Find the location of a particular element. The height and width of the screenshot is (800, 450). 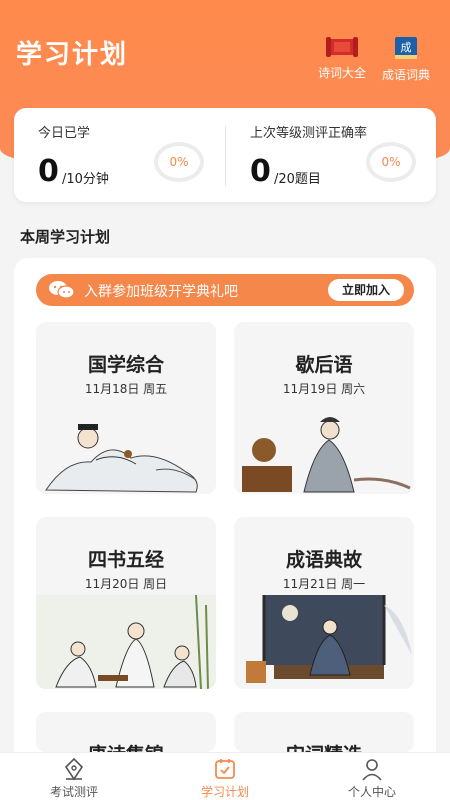

today-progress-percent: 0% is located at coordinates (179, 162).